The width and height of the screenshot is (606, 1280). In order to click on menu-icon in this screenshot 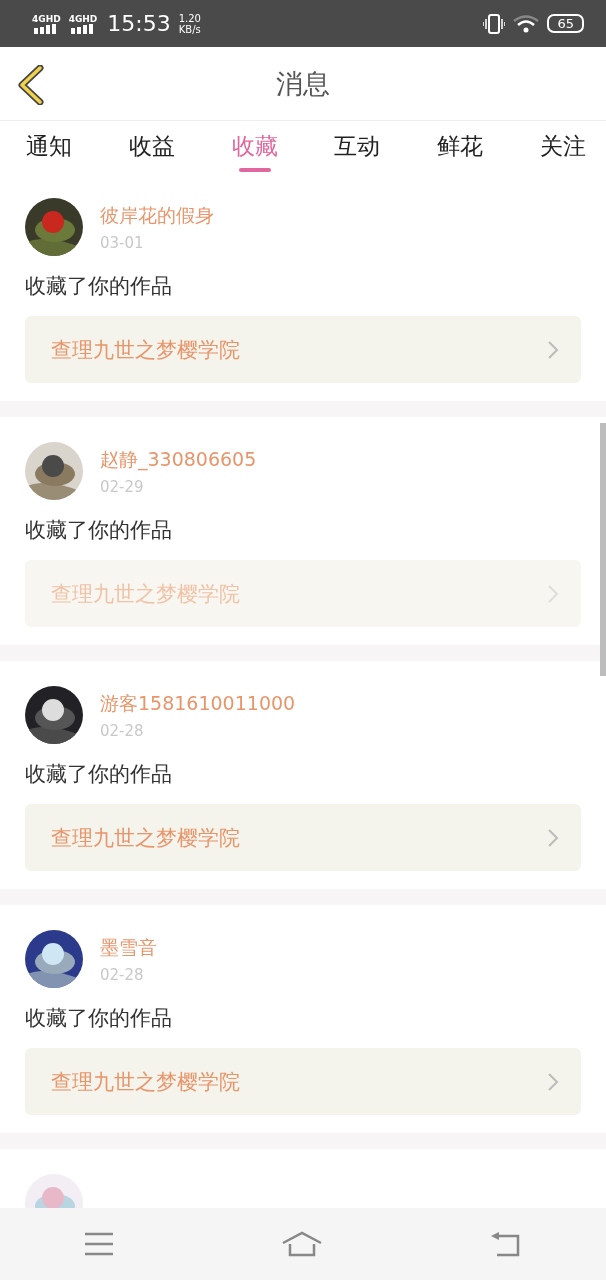, I will do `click(98, 1244)`.